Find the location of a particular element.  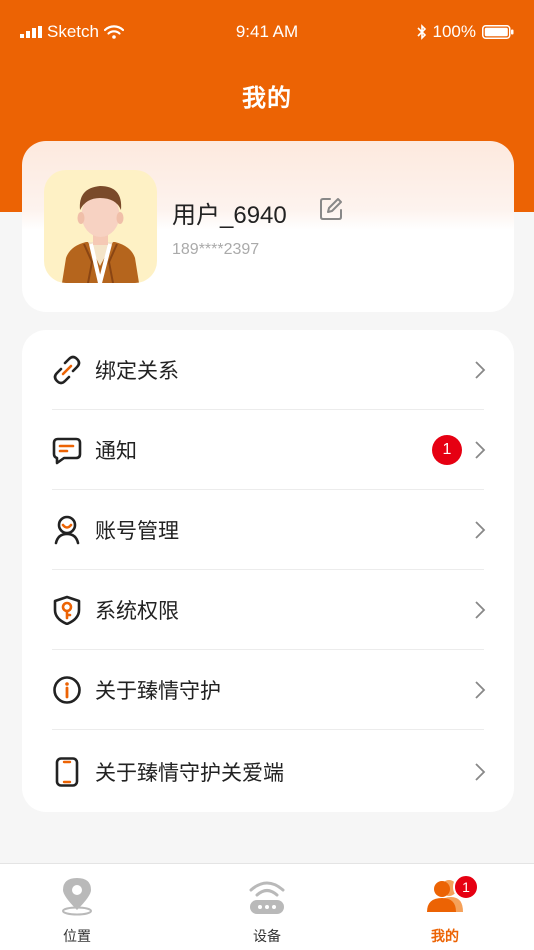

tab-location: 位置 is located at coordinates (77, 907).